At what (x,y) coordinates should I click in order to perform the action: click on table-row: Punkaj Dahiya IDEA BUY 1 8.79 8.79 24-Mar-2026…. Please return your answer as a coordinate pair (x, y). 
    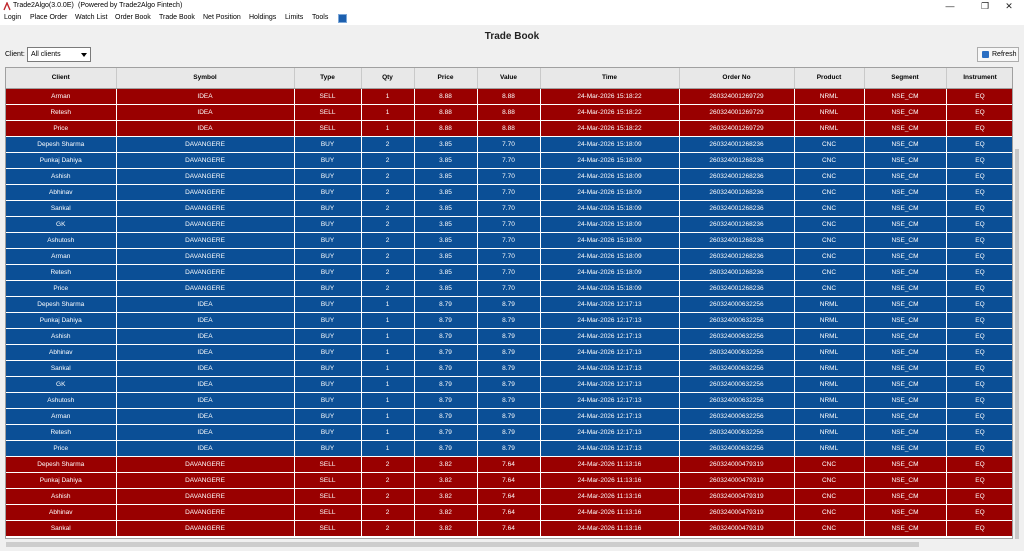
    Looking at the image, I should click on (509, 320).